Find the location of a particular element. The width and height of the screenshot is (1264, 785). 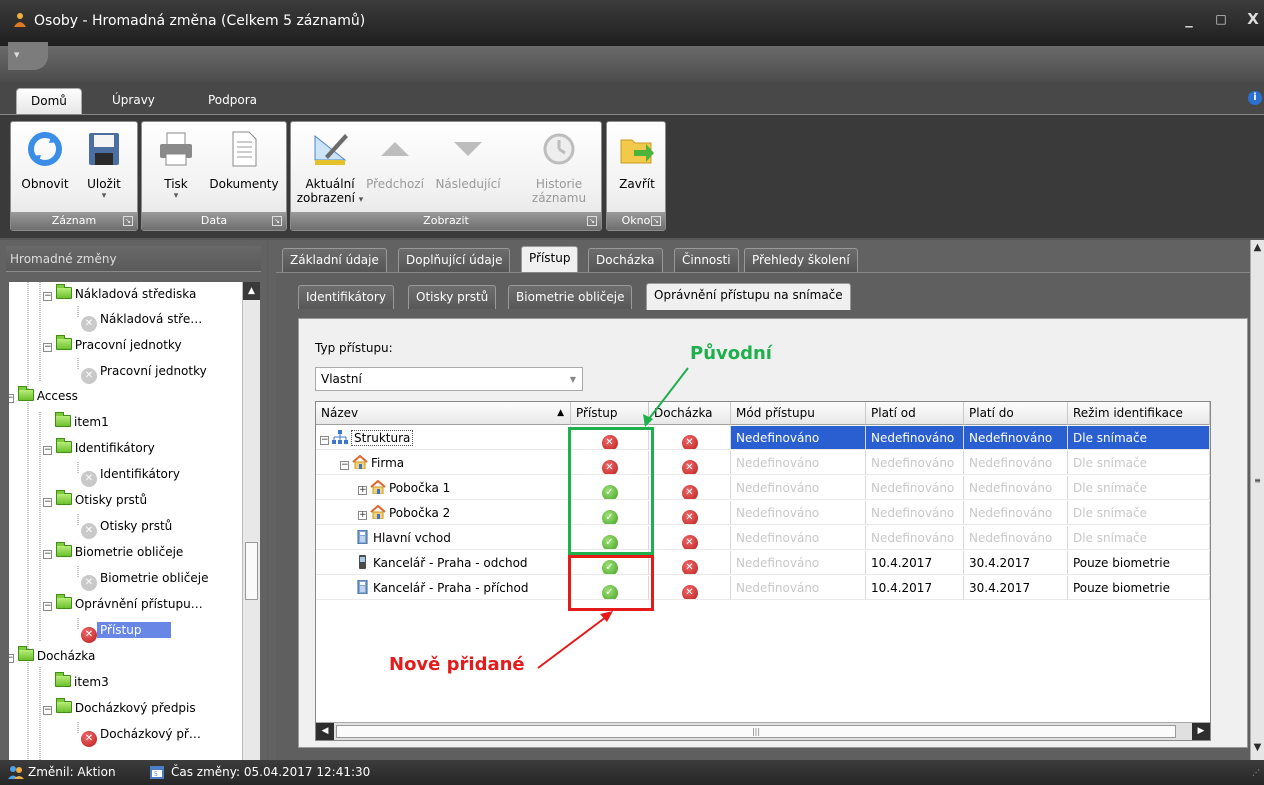

scroll-up-icon: ▲ is located at coordinates (1257, 250).